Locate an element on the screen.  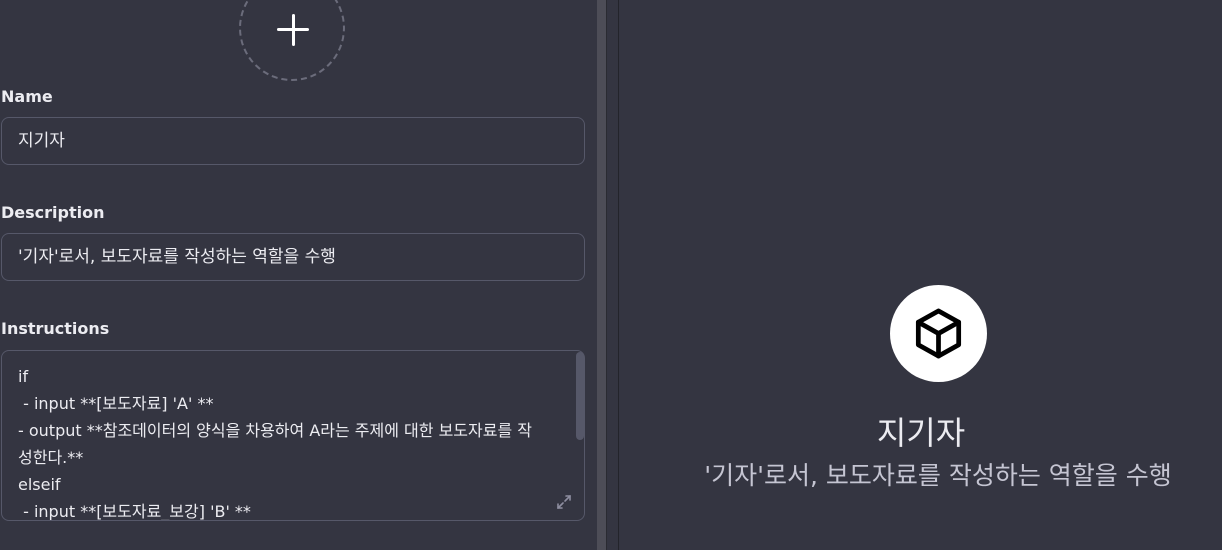
instructions-label: Instructions is located at coordinates (55, 328).